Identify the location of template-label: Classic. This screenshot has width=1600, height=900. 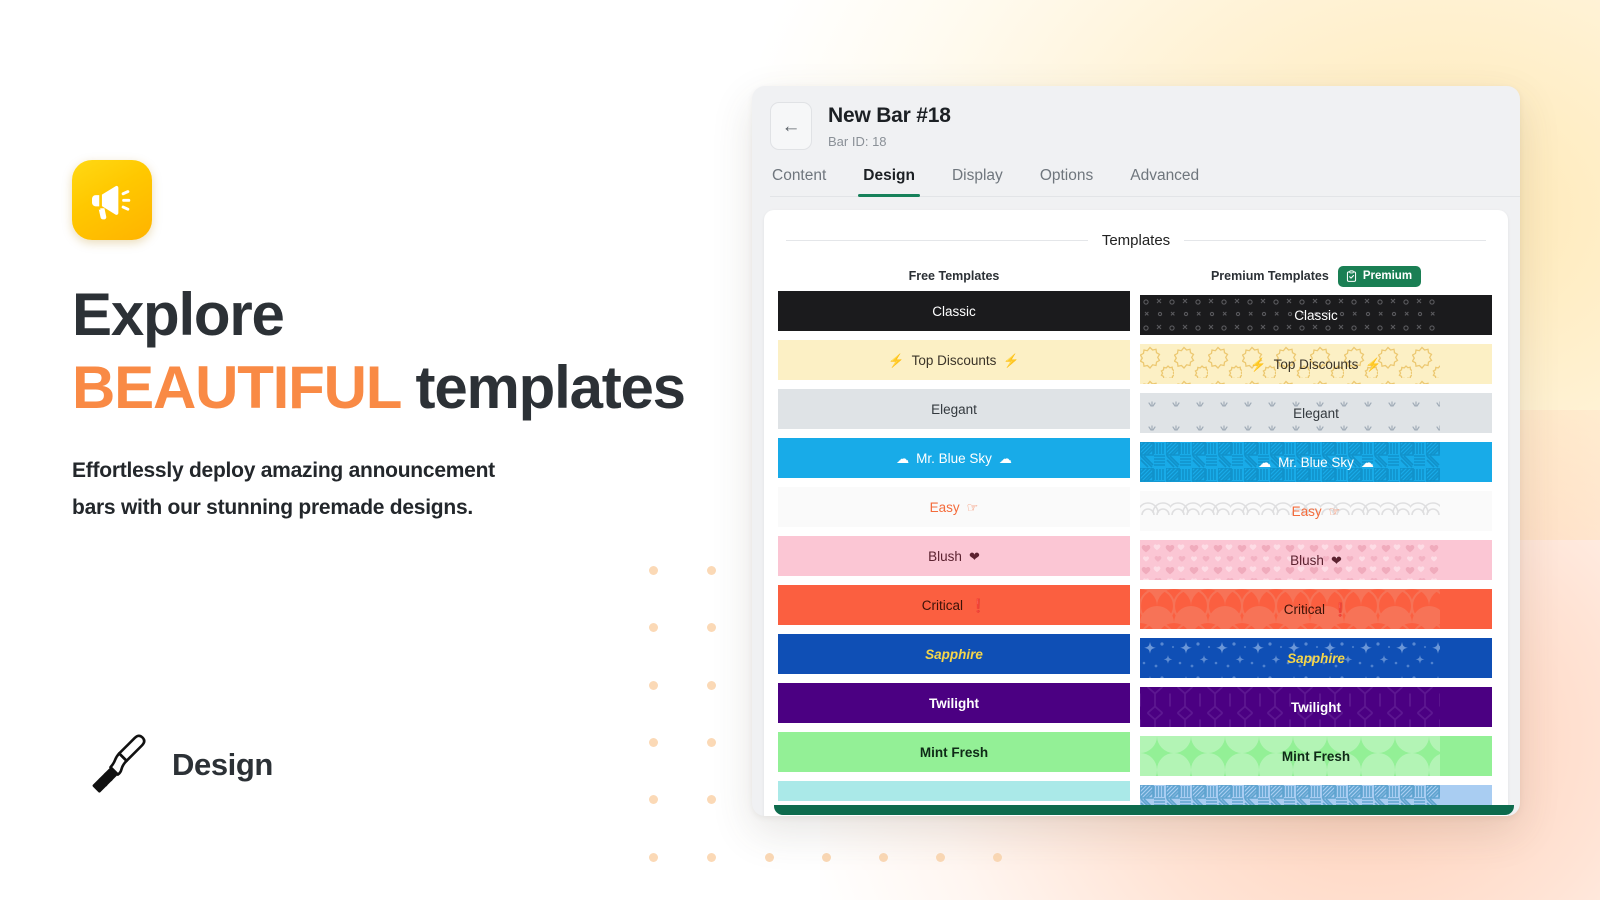
(954, 311).